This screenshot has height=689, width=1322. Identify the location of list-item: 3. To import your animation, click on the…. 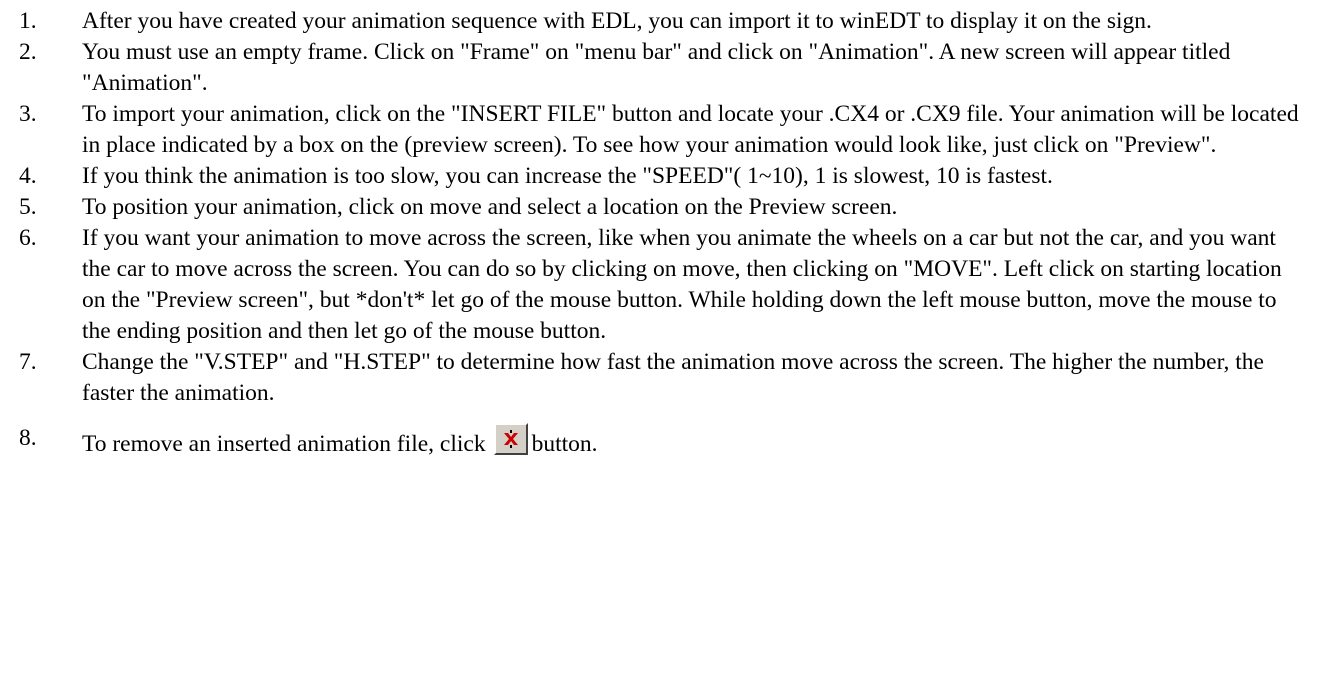
(661, 130).